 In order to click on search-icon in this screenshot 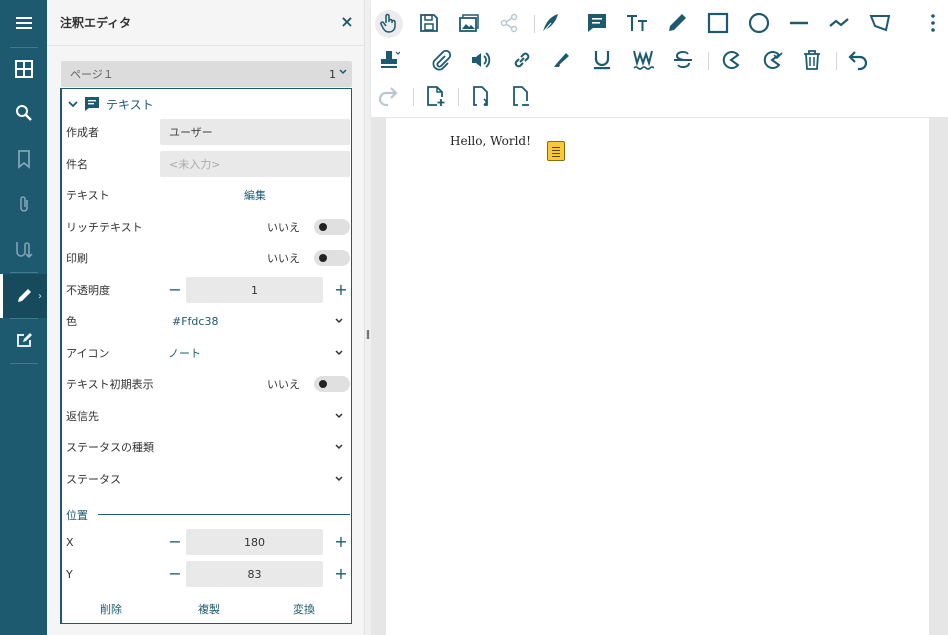, I will do `click(24, 114)`.